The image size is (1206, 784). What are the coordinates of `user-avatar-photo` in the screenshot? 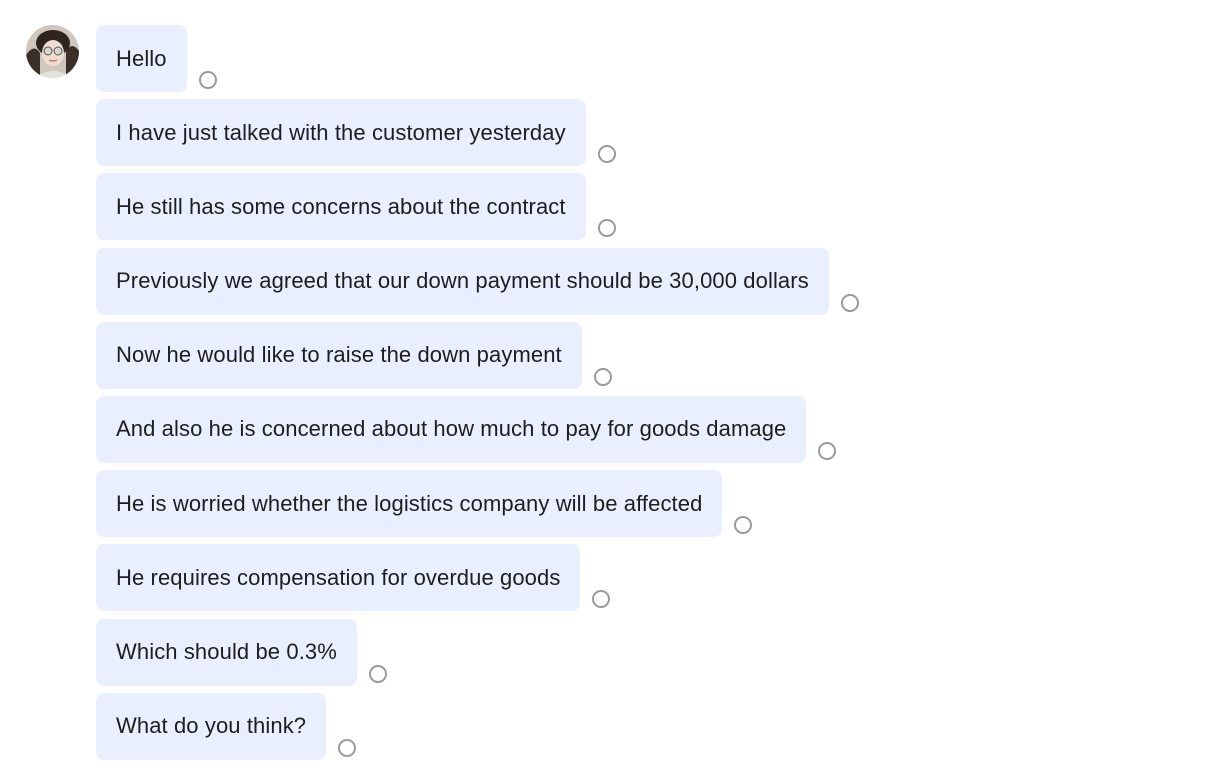 It's located at (52, 51).